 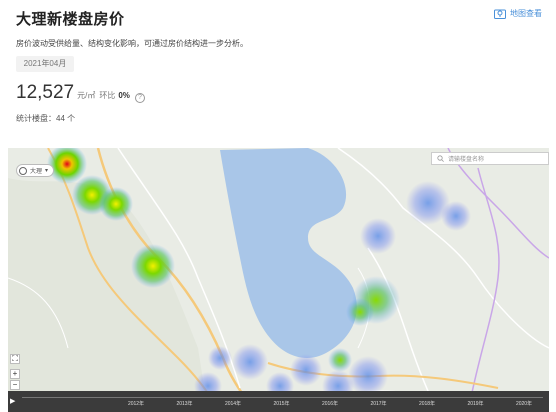 I want to click on fullscreen-button: ⛶, so click(x=15, y=359).